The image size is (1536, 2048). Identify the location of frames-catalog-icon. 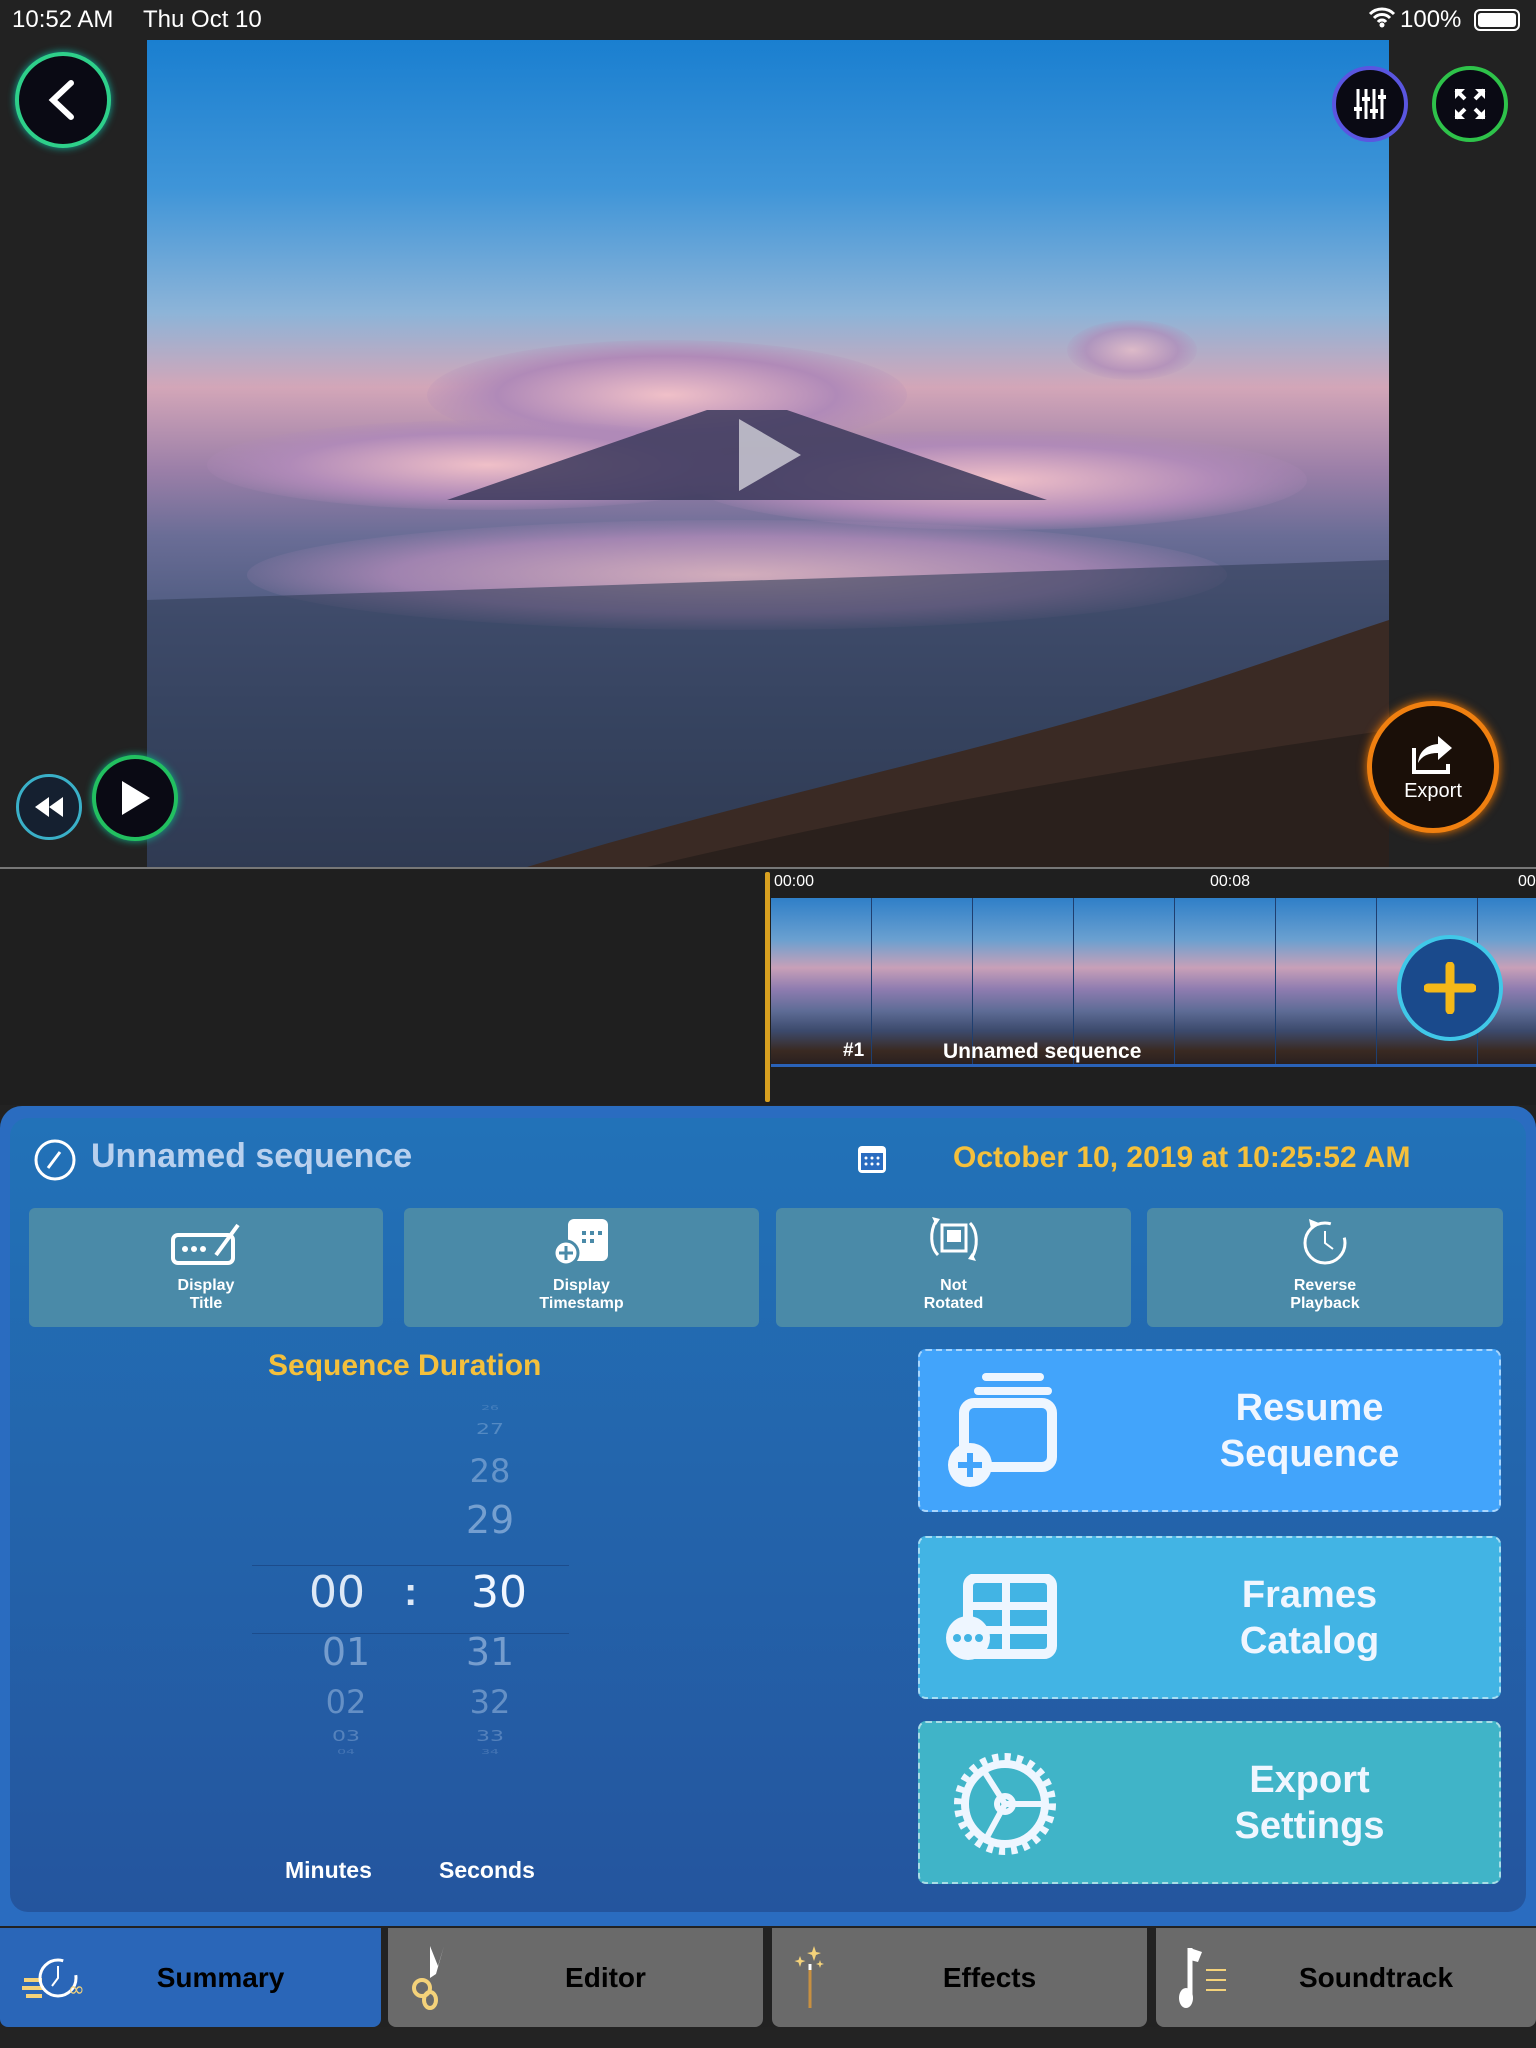
(1001, 1617).